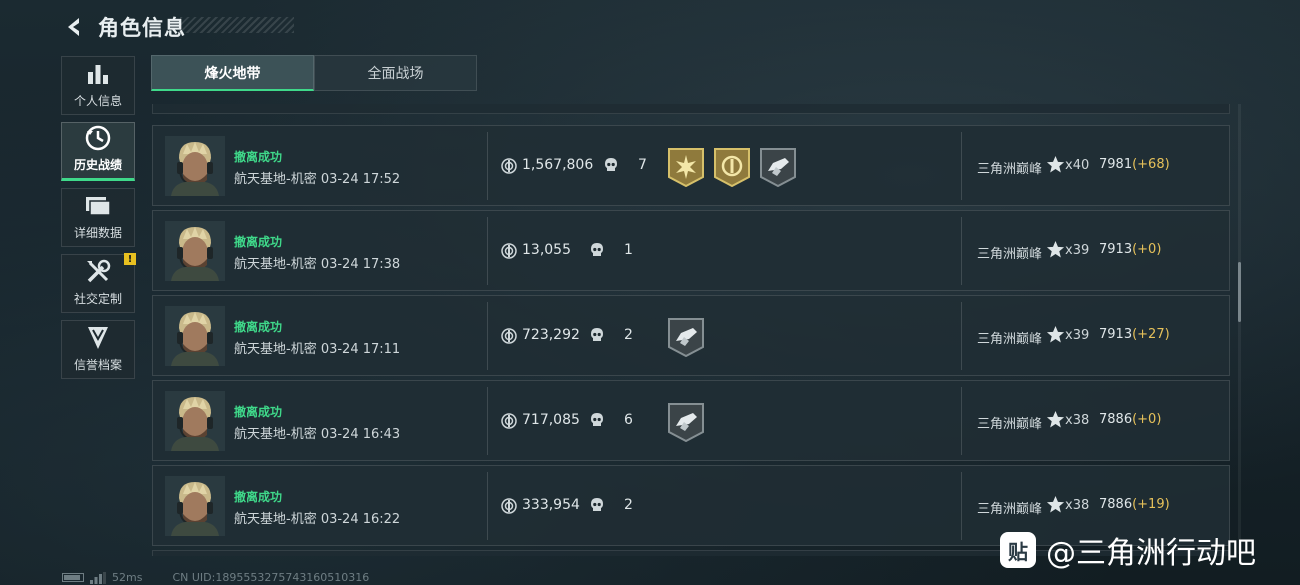 This screenshot has width=1300, height=585. What do you see at coordinates (130, 259) in the screenshot?
I see `alert-badge: !` at bounding box center [130, 259].